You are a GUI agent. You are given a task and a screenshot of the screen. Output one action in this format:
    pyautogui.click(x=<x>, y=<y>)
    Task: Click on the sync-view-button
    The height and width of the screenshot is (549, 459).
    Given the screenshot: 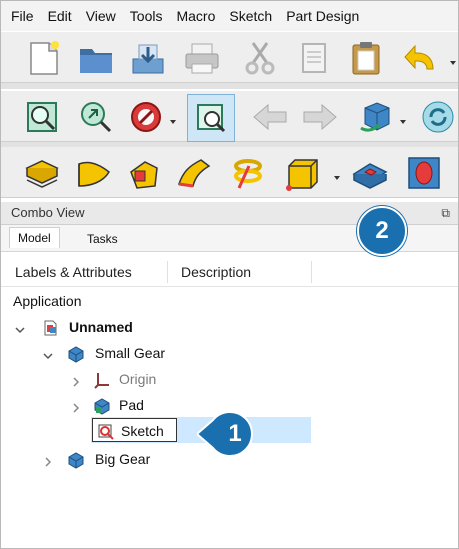 What is the action you would take?
    pyautogui.click(x=438, y=117)
    